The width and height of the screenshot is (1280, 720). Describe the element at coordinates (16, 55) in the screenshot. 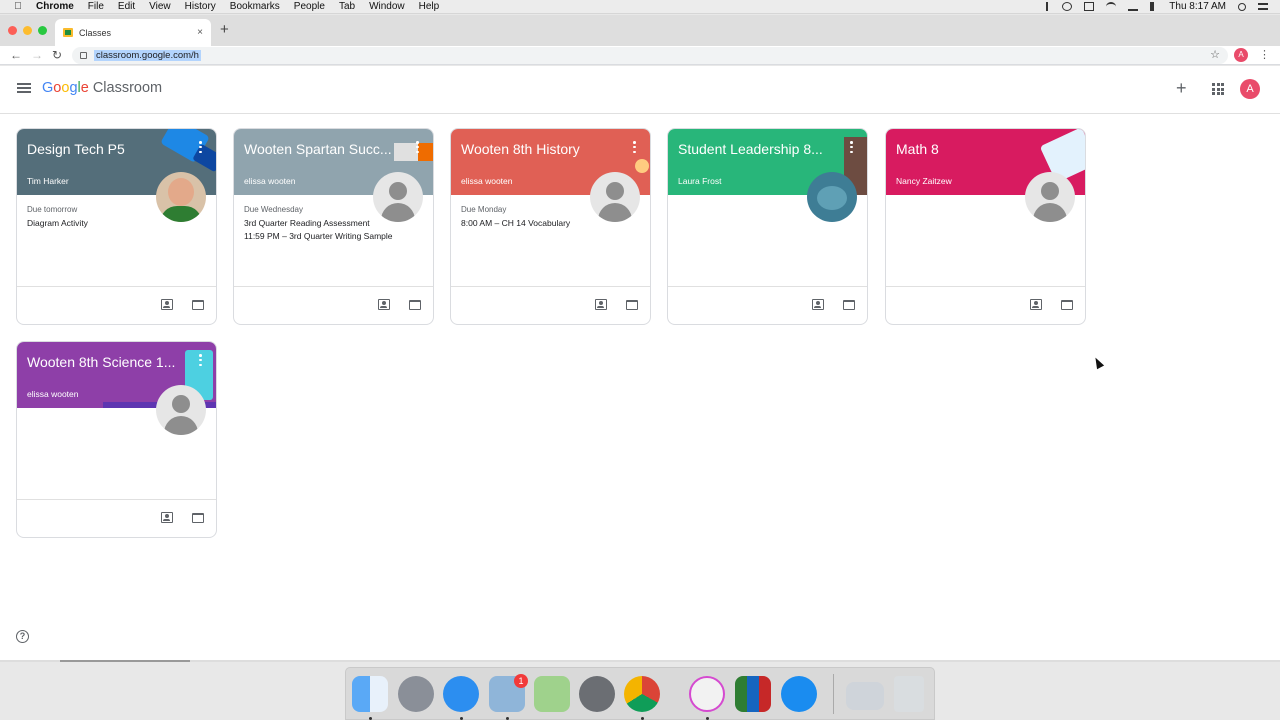

I see `back-arrow-icon: ←` at that location.